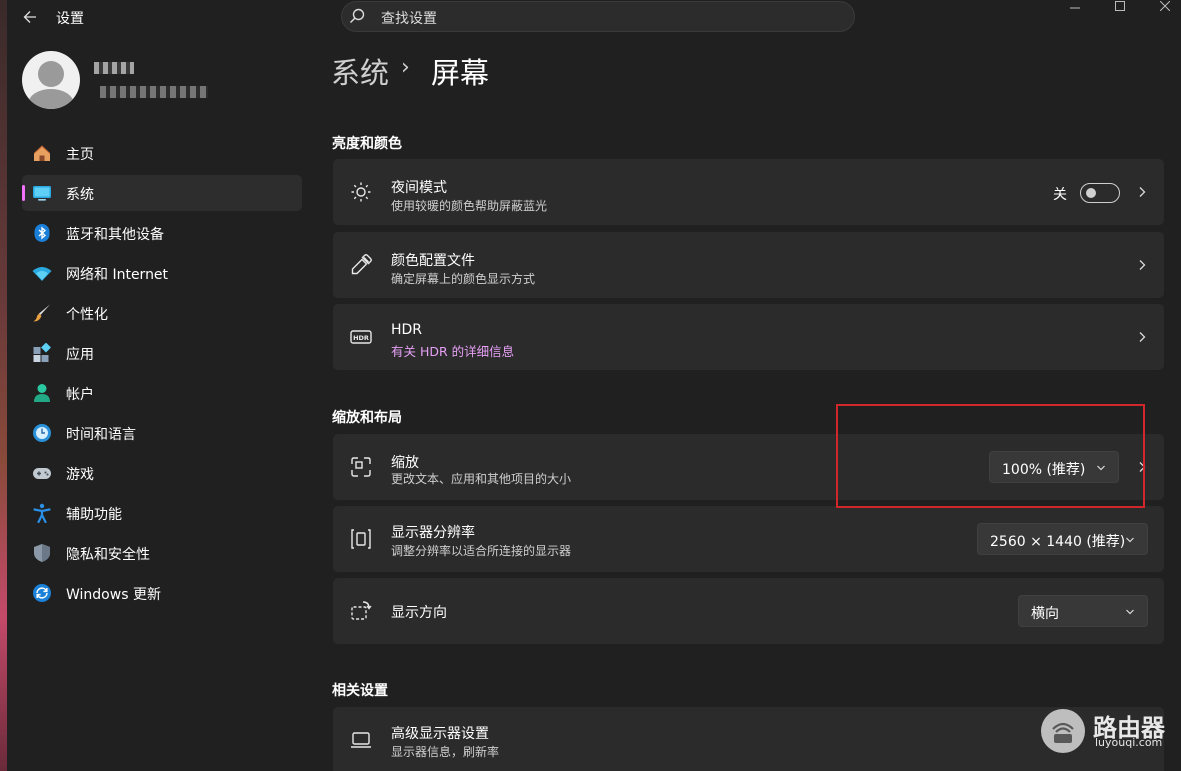 This screenshot has width=1181, height=771. Describe the element at coordinates (361, 192) in the screenshot. I see `brightness-icon` at that location.